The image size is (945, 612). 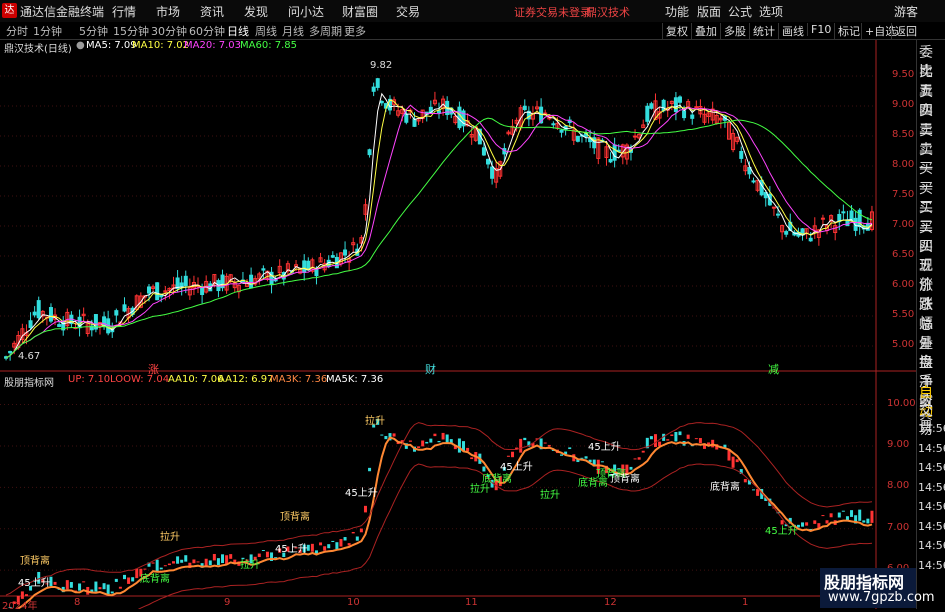 I want to click on signal-label: 顶背离, so click(x=295, y=517).